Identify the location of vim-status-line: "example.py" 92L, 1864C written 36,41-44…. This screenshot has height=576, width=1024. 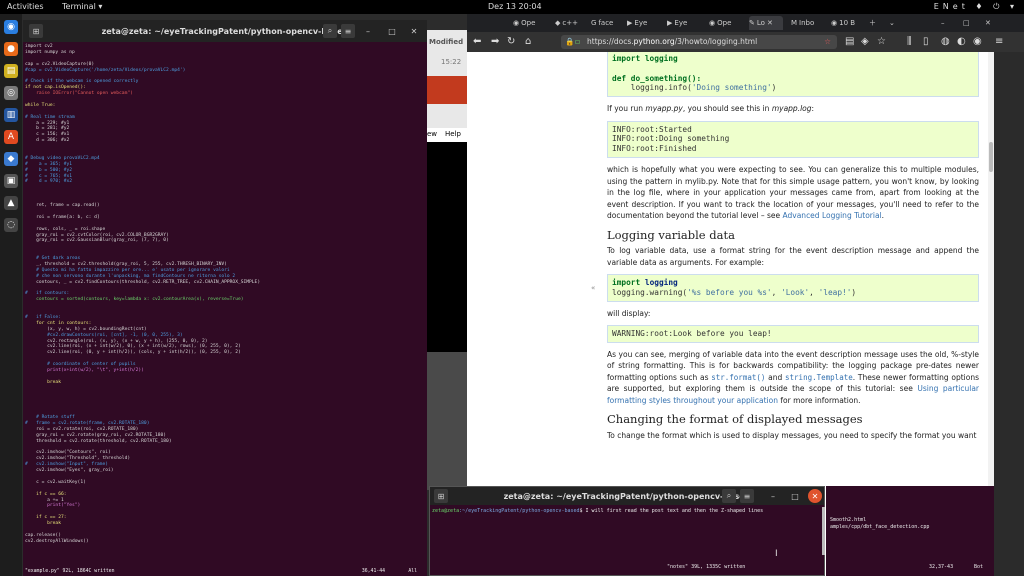
(224, 571).